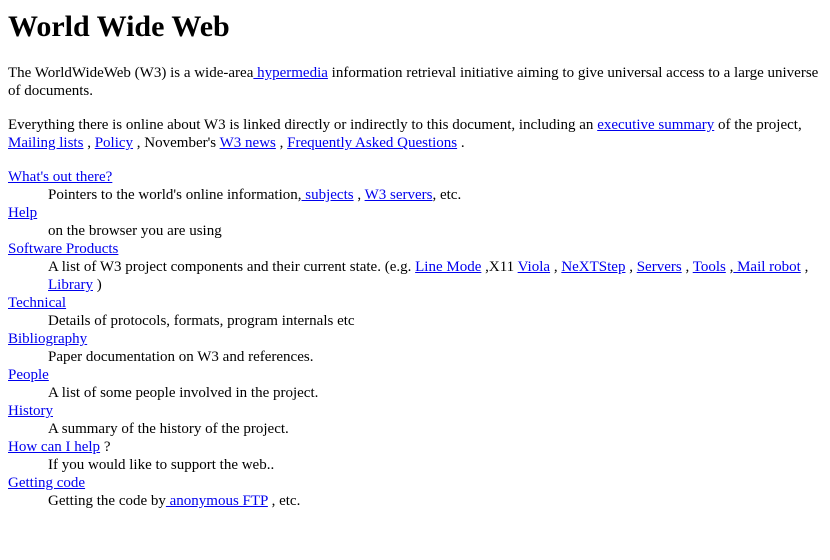  I want to click on topic-description: on the browser you are using, so click(135, 231).